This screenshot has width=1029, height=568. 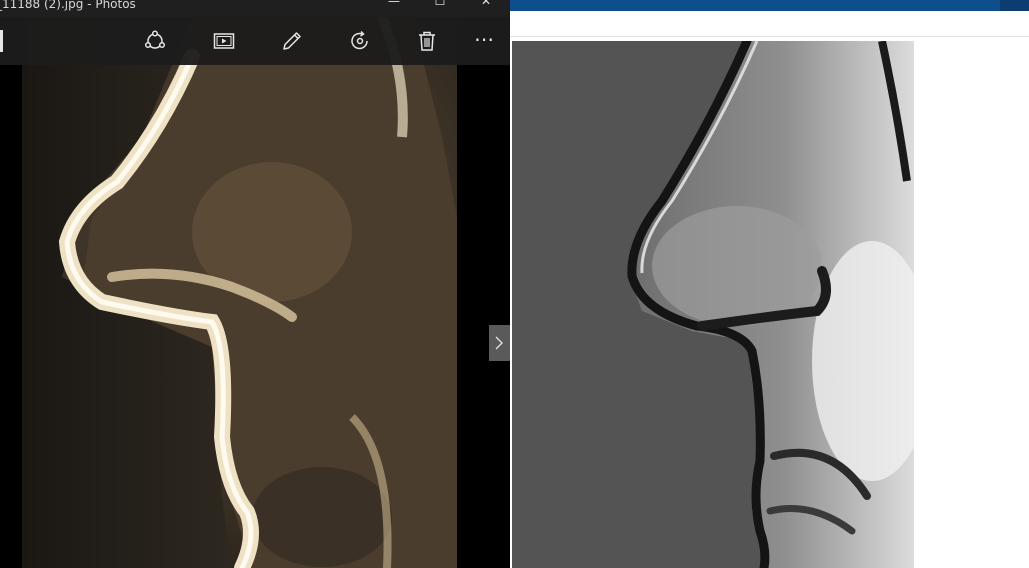 I want to click on window-title: _11188 (2).jpg - Photos, so click(x=68, y=5).